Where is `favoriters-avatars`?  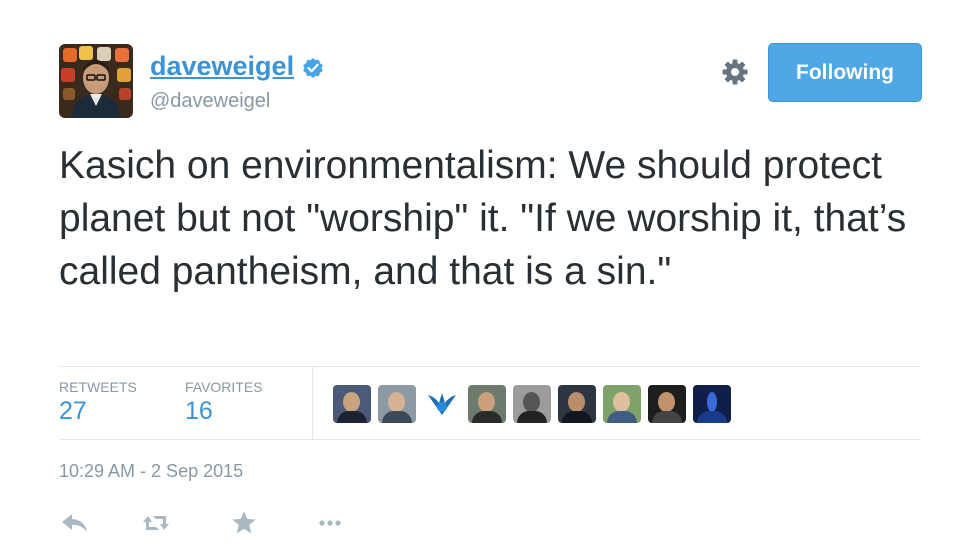
favoriters-avatars is located at coordinates (532, 404).